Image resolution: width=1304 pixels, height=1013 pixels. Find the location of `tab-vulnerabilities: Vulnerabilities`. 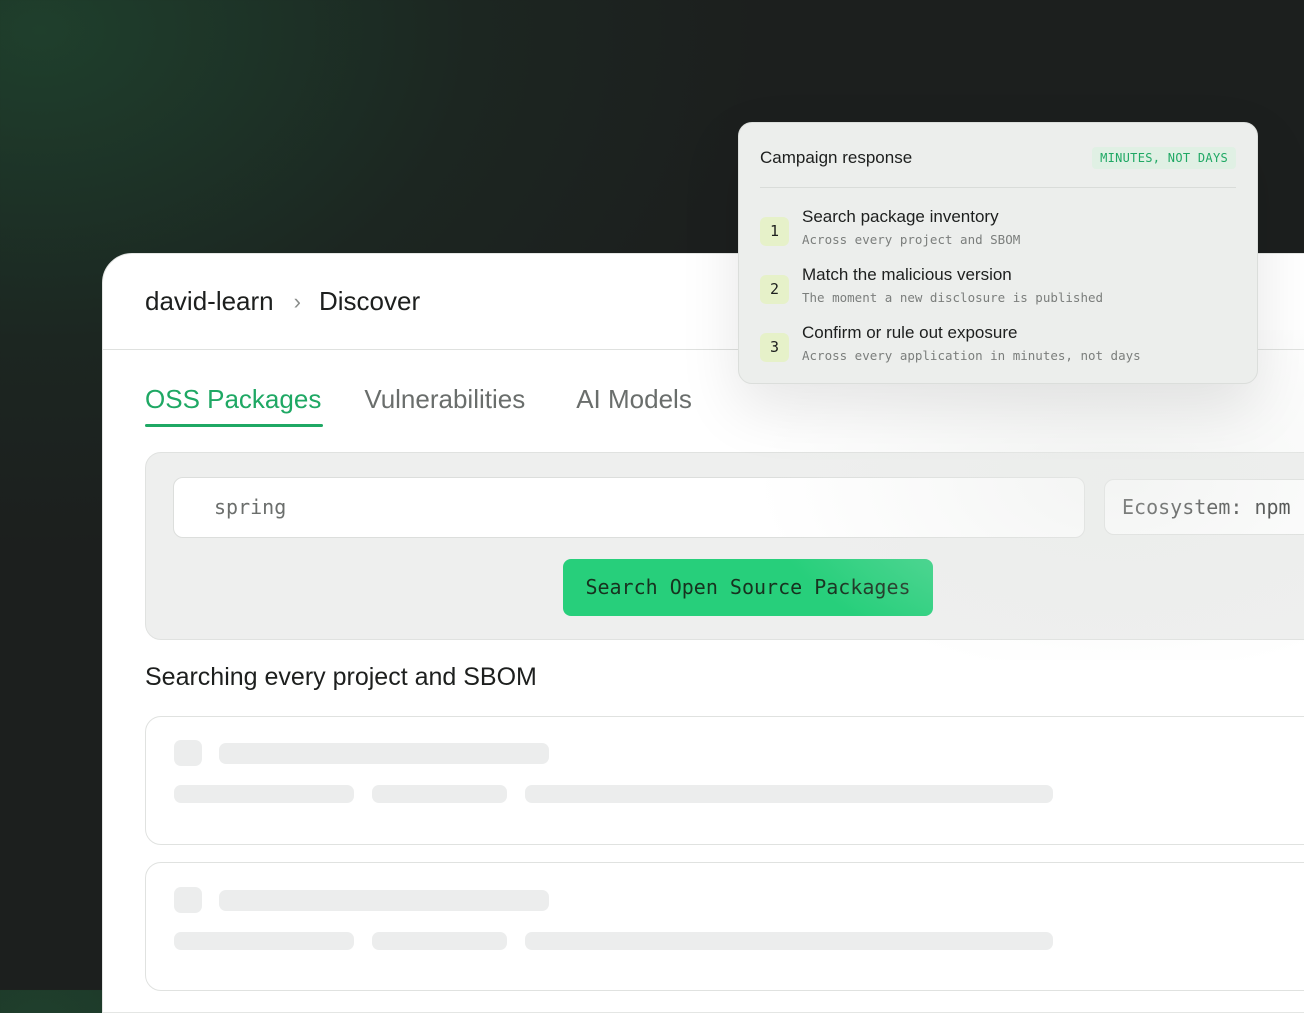

tab-vulnerabilities: Vulnerabilities is located at coordinates (444, 405).